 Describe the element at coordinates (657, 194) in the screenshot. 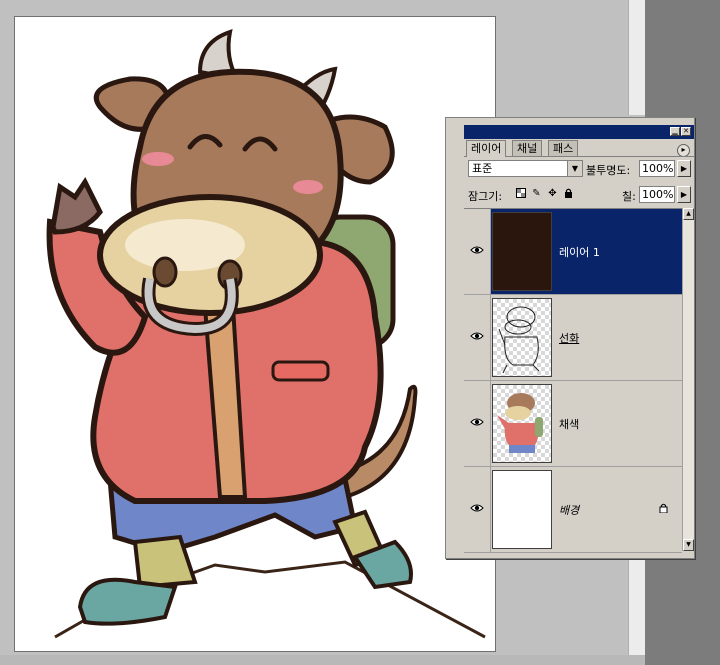

I see `fill-input: 100%` at that location.